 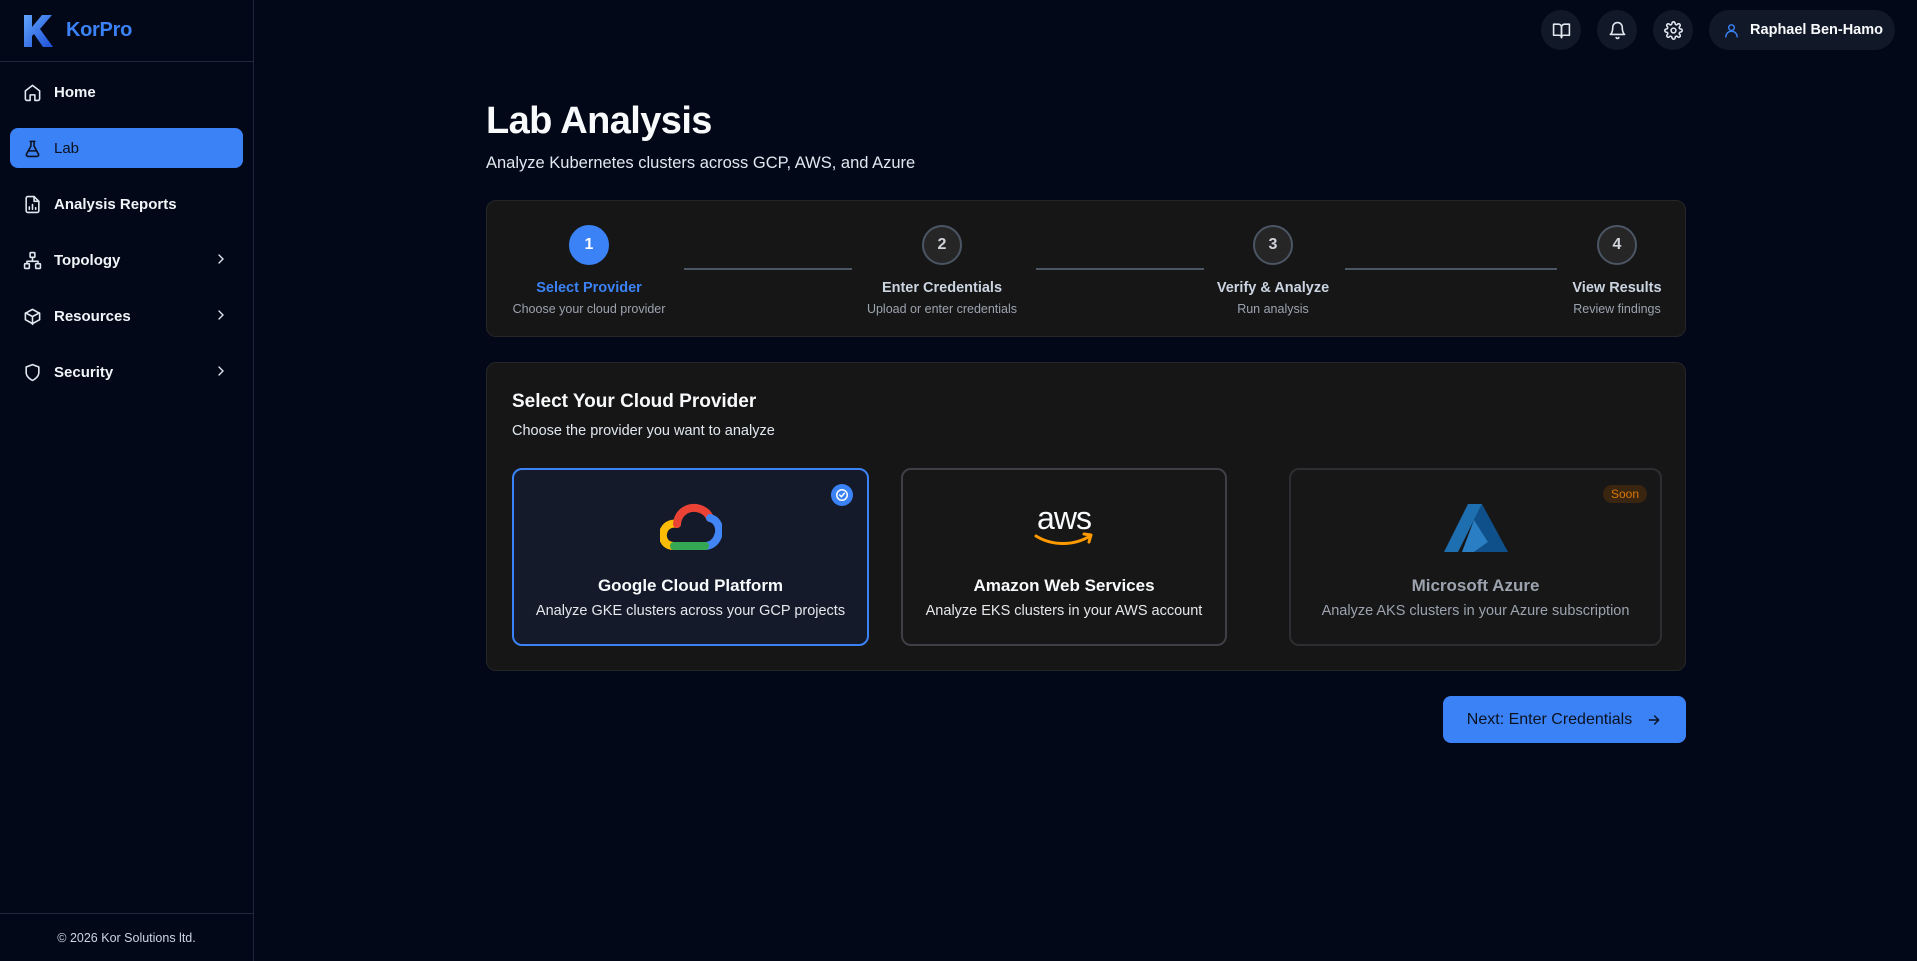 I want to click on book-icon, so click(x=1561, y=30).